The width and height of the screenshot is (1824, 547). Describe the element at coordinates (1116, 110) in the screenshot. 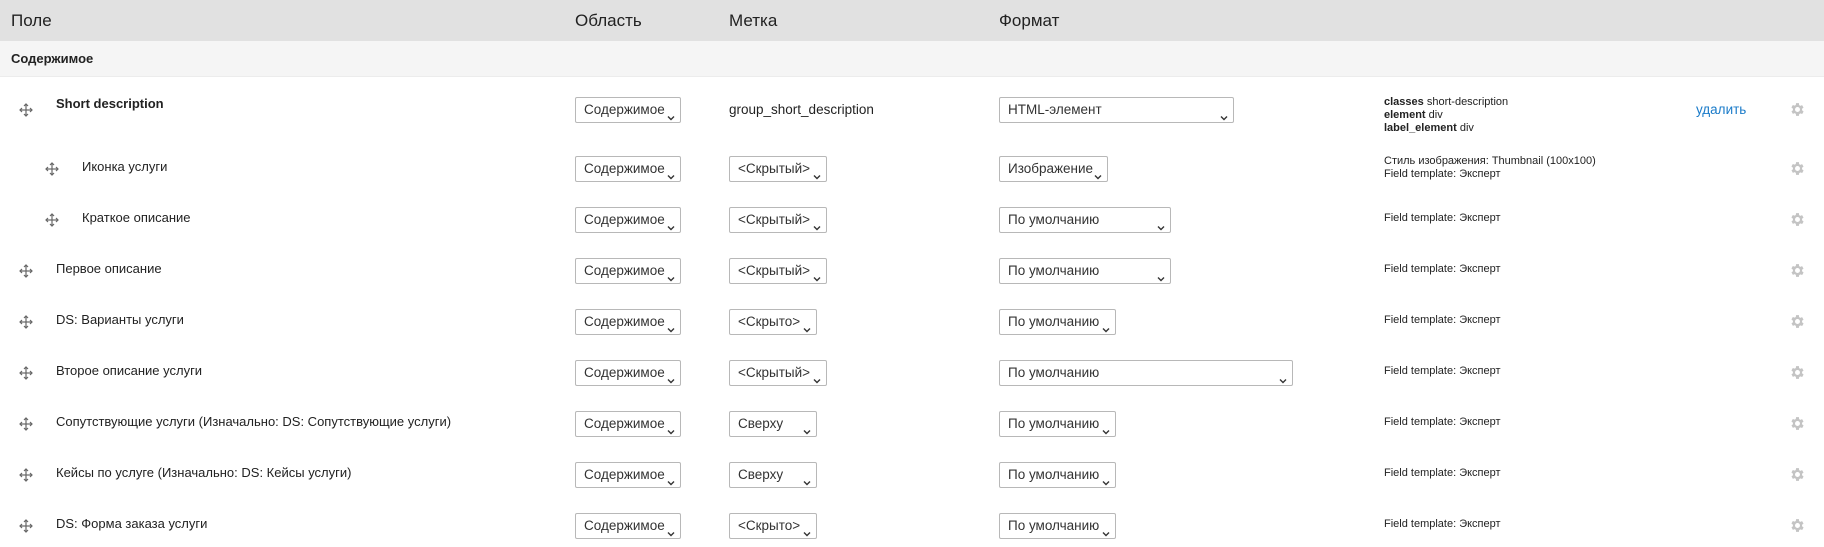

I see `format-select: HTML-элемент` at that location.